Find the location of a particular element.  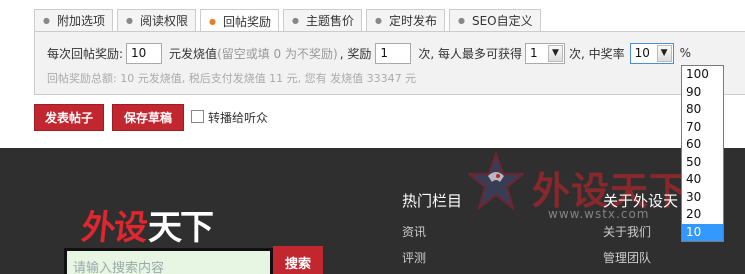

eagle-star-icon is located at coordinates (496, 181).